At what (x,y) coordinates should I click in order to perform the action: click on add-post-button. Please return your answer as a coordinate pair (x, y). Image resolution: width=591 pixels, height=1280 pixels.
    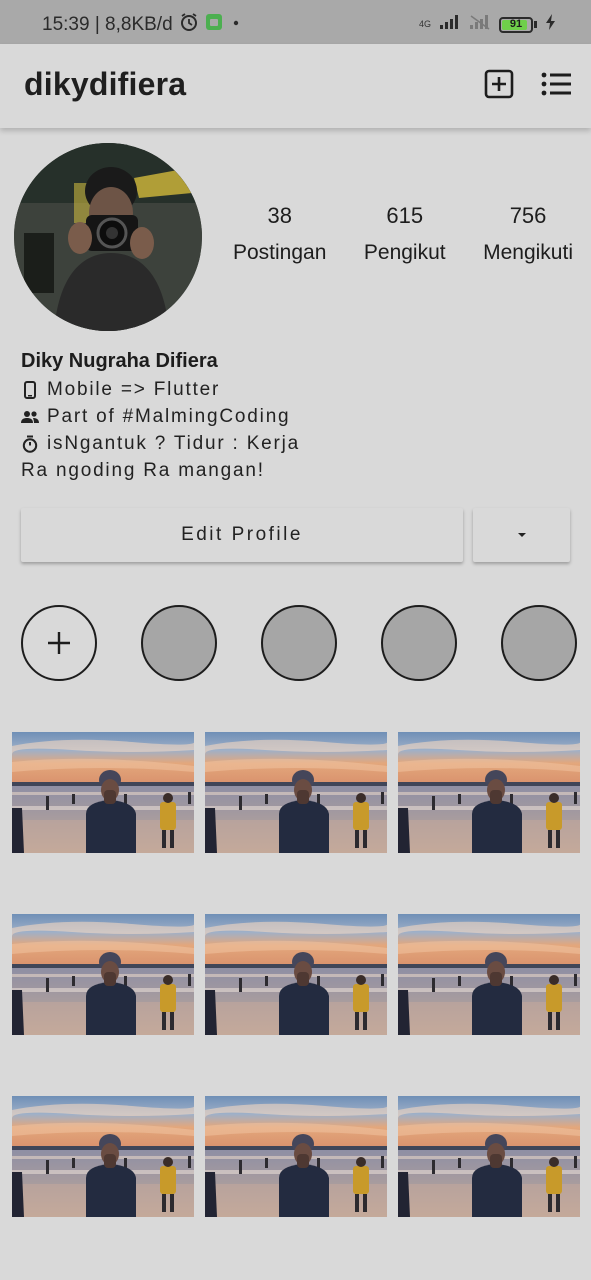
    Looking at the image, I should click on (499, 84).